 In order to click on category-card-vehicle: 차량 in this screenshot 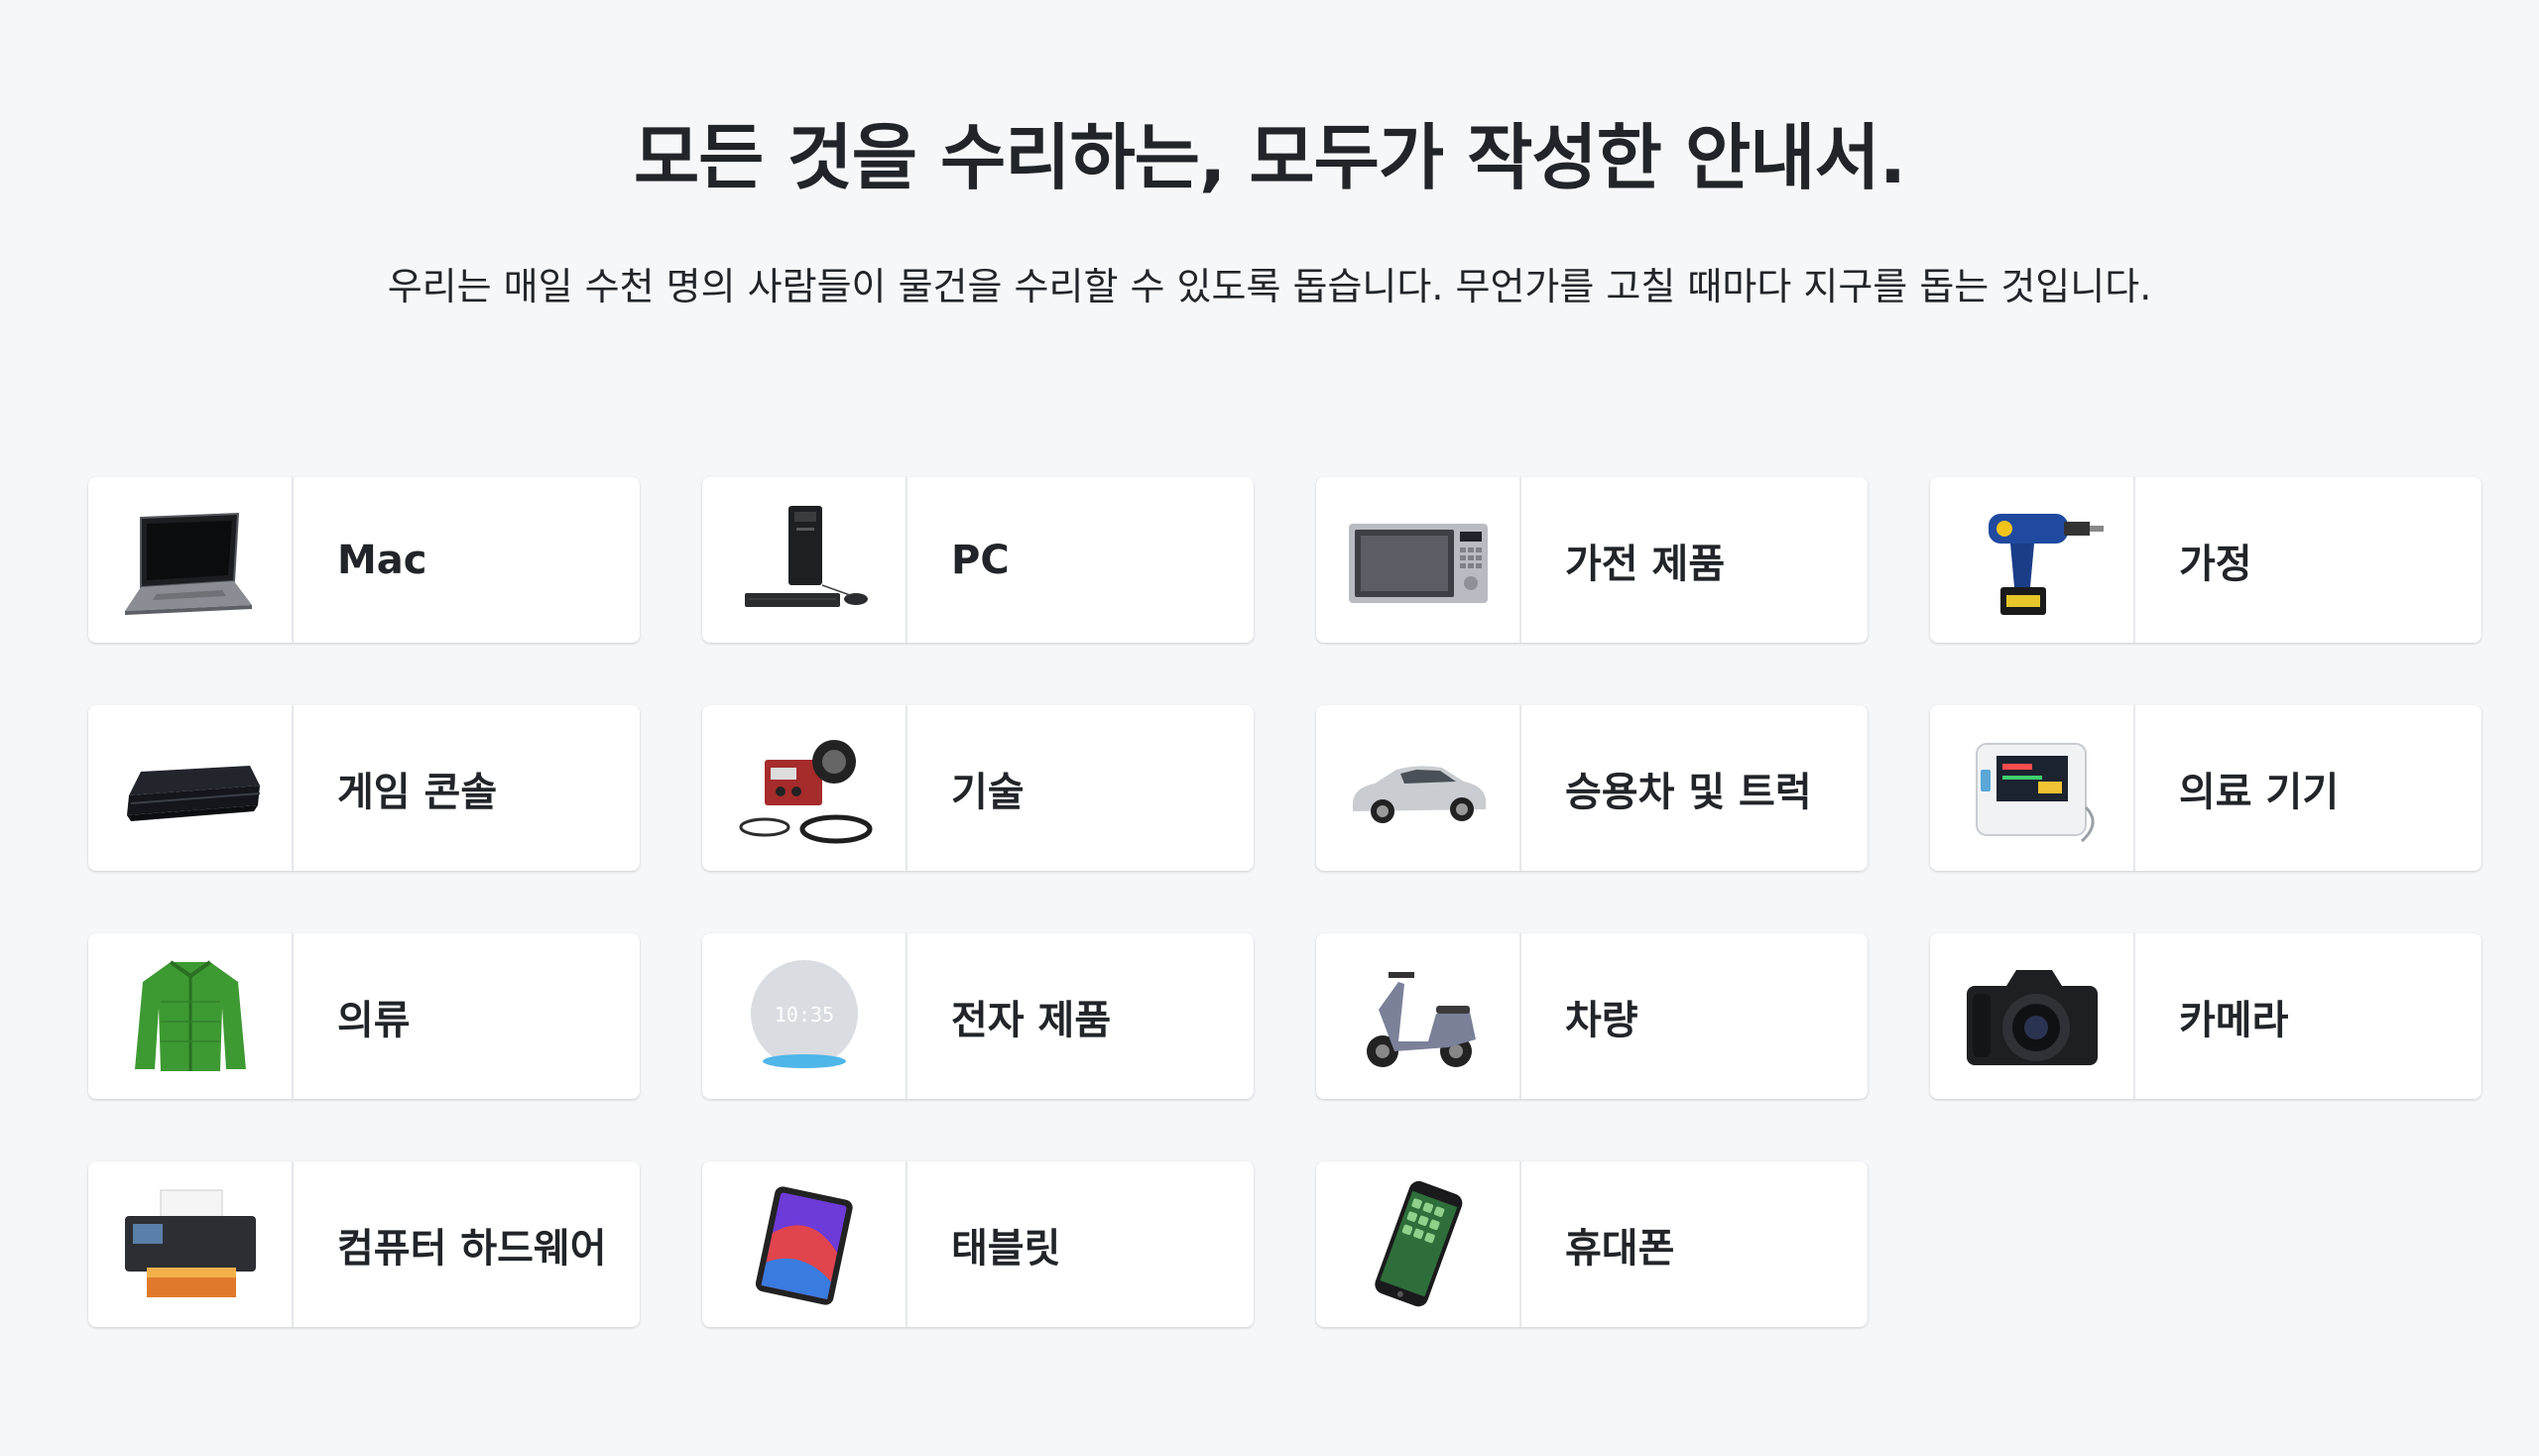, I will do `click(1592, 1016)`.